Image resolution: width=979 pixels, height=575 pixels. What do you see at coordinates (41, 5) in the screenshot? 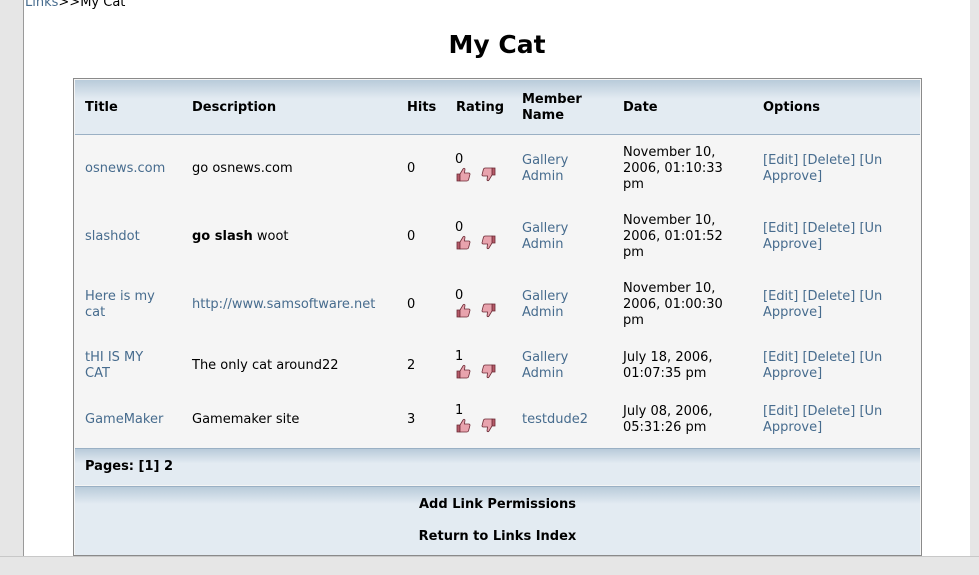
I see `breadcrumb-links: Links` at bounding box center [41, 5].